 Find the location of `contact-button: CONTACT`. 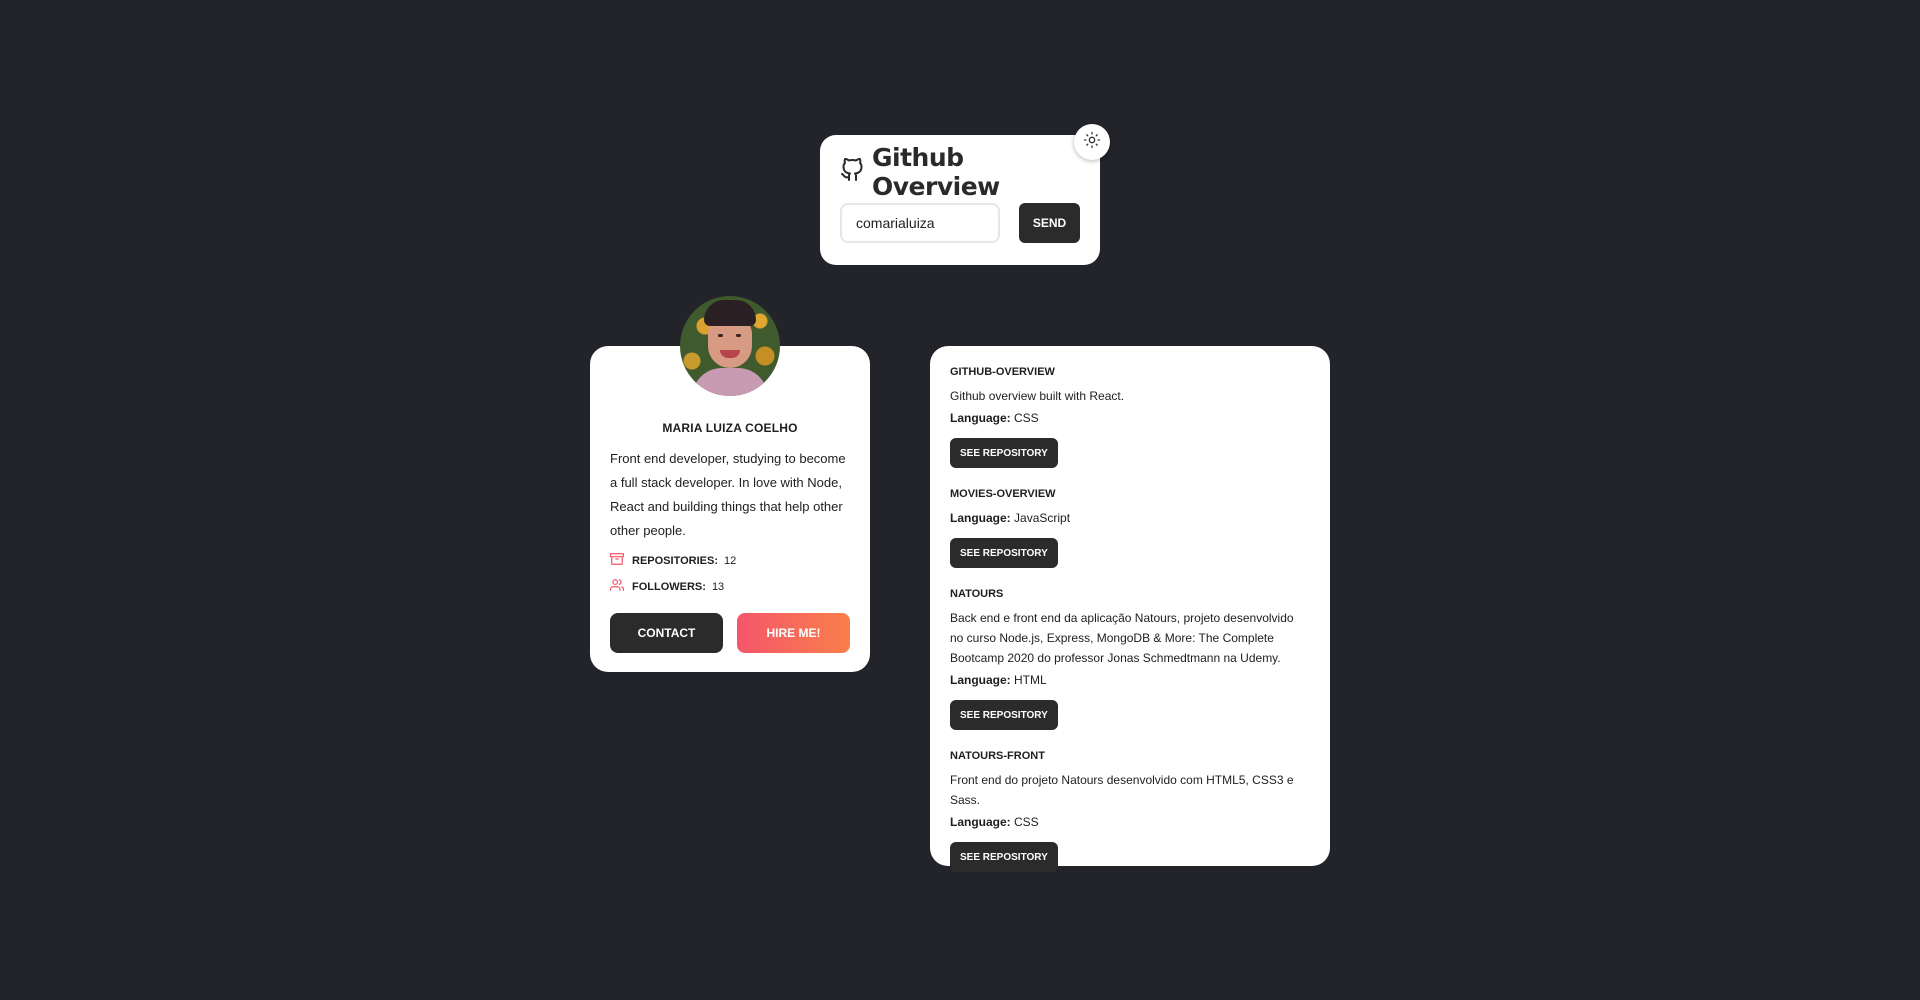

contact-button: CONTACT is located at coordinates (666, 633).